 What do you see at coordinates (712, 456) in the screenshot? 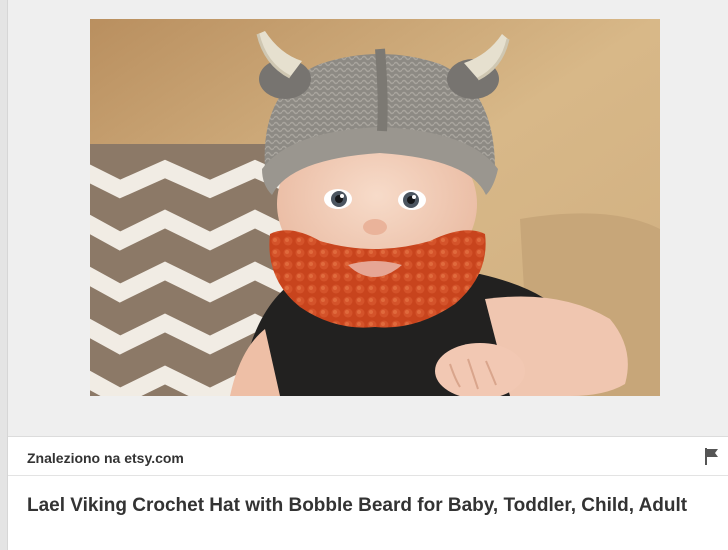
I see `flag-icon` at bounding box center [712, 456].